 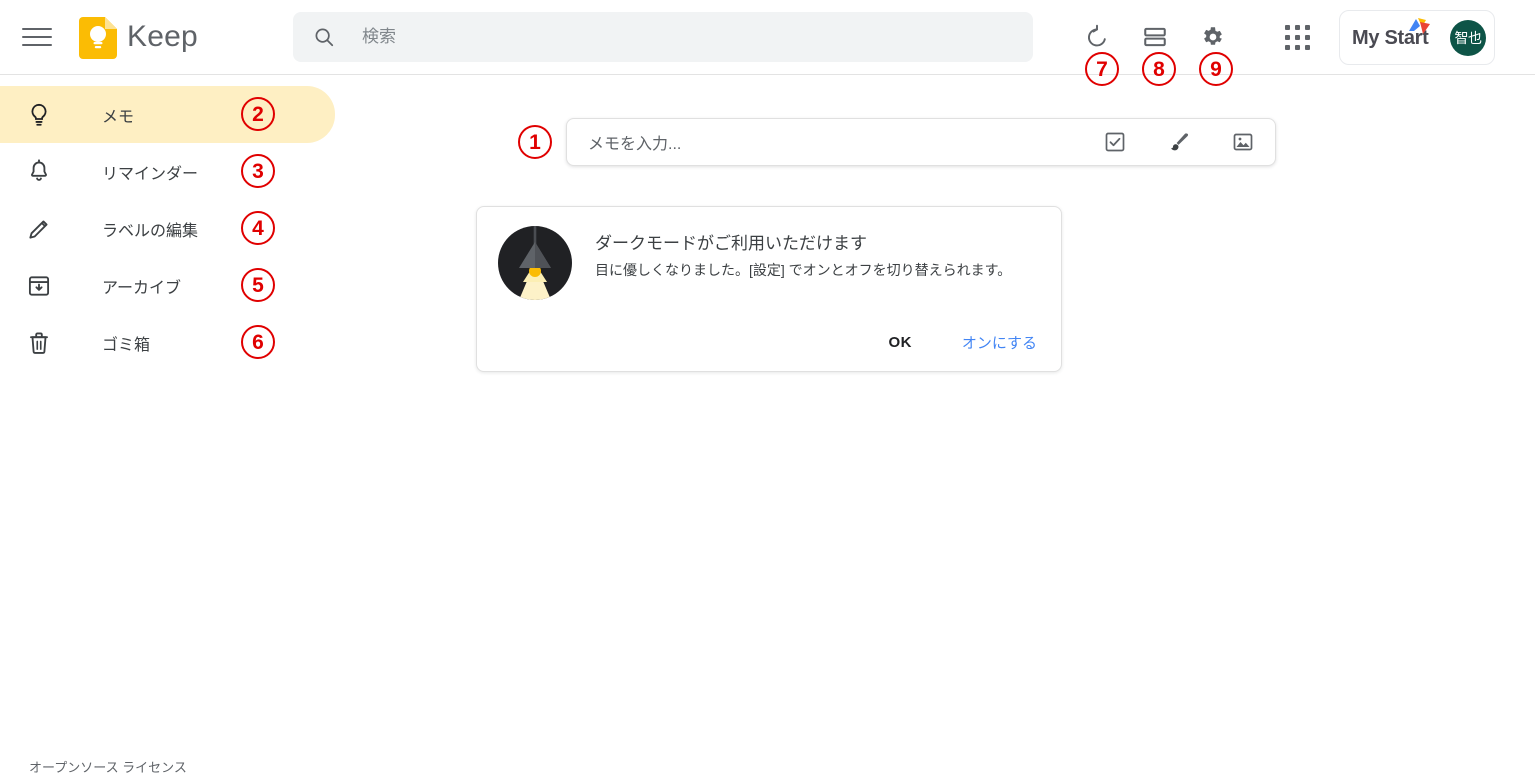 I want to click on search-bar, so click(x=663, y=37).